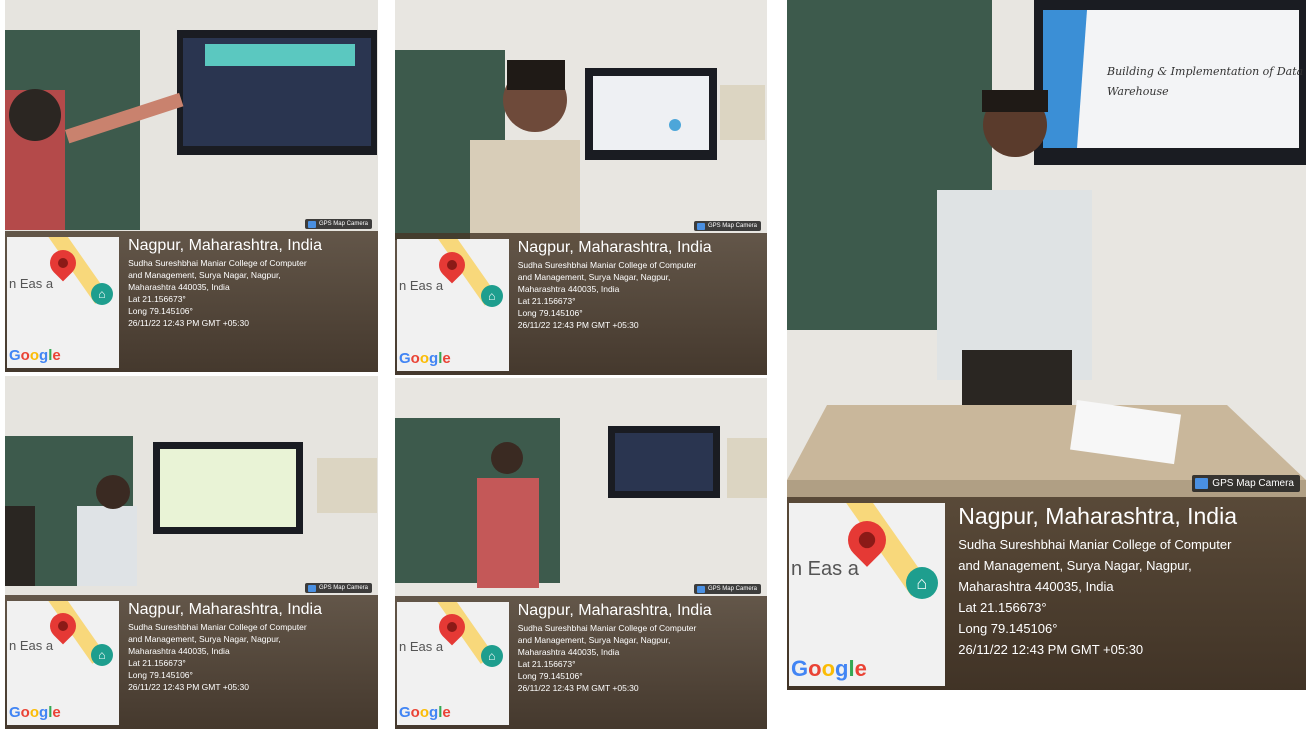 The height and width of the screenshot is (729, 1311). What do you see at coordinates (1138, 91) in the screenshot?
I see `slide-title-line-2: Warehouse` at bounding box center [1138, 91].